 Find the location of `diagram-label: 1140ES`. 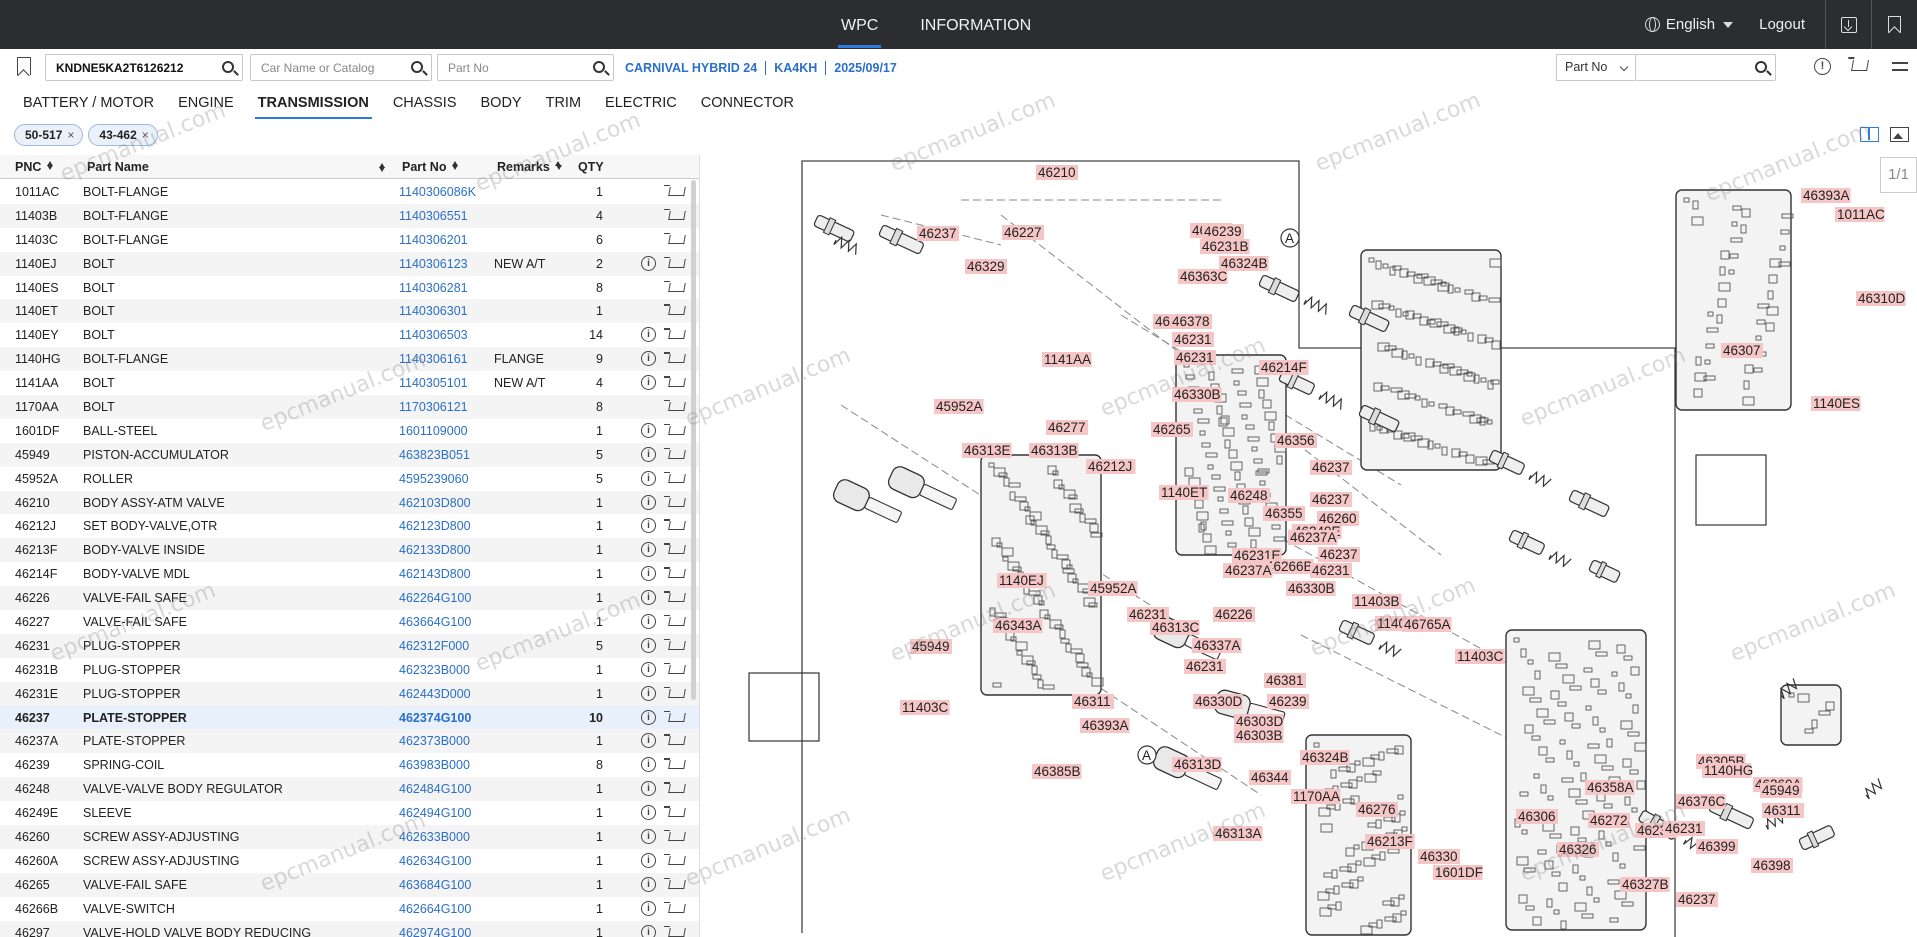

diagram-label: 1140ES is located at coordinates (1836, 403).